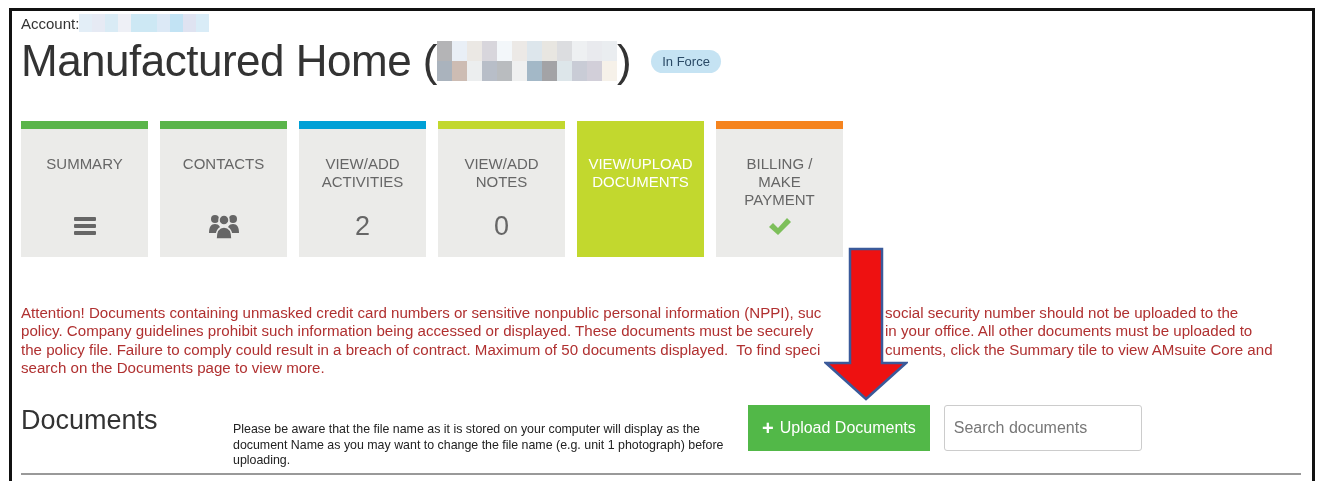  What do you see at coordinates (501, 226) in the screenshot?
I see `tile-count: 0` at bounding box center [501, 226].